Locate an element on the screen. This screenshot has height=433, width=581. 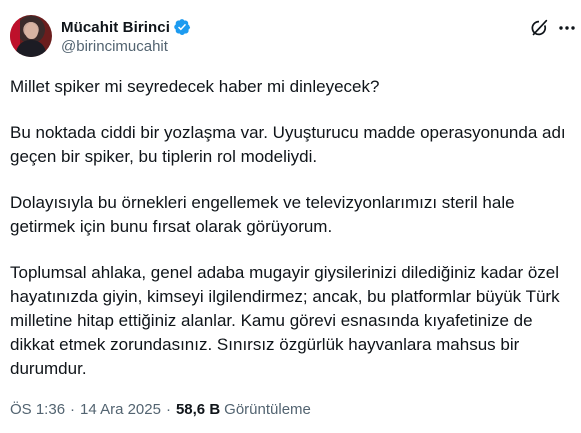
tweet-date: 14 Ara 2025 is located at coordinates (120, 409).